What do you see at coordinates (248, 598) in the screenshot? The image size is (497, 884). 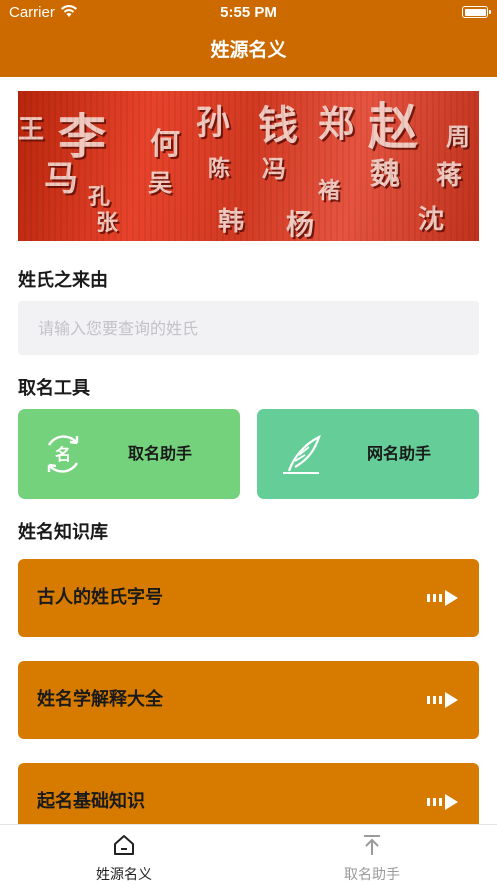 I see `kb-item-ancient-names: 古人的姓氏字号` at bounding box center [248, 598].